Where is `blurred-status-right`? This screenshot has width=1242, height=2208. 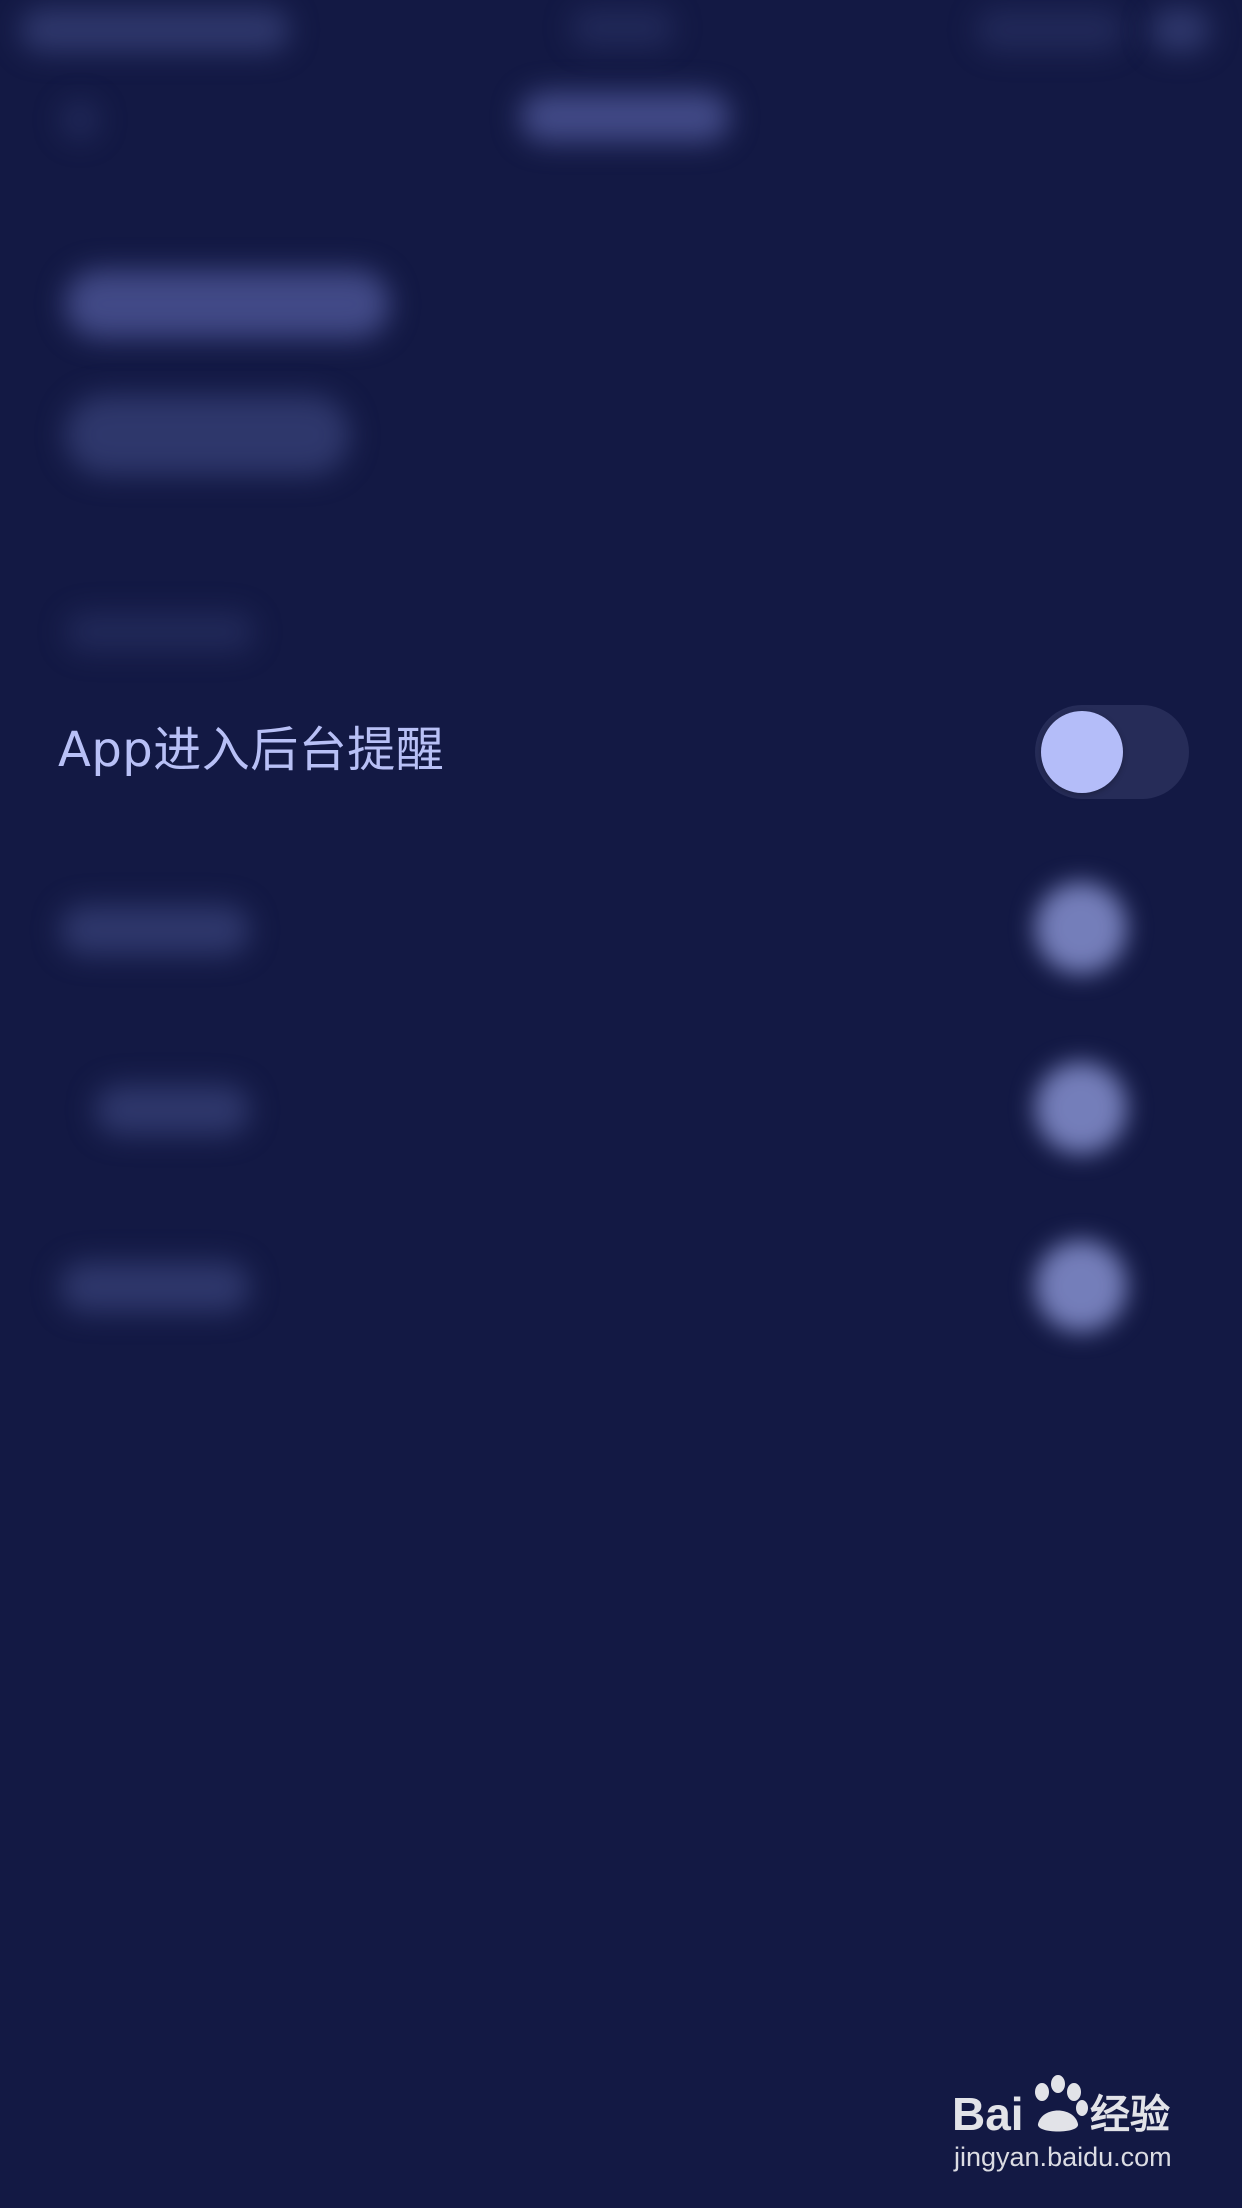 blurred-status-right is located at coordinates (1050, 30).